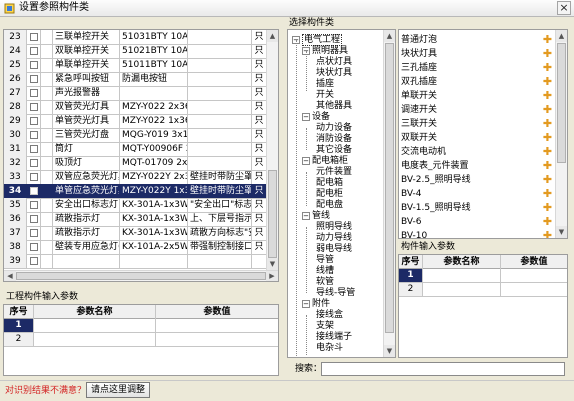 Image resolution: width=574 pixels, height=401 pixels. I want to click on component-spec-cell: MZY-Y022Y 1x36xFL, so click(154, 191).